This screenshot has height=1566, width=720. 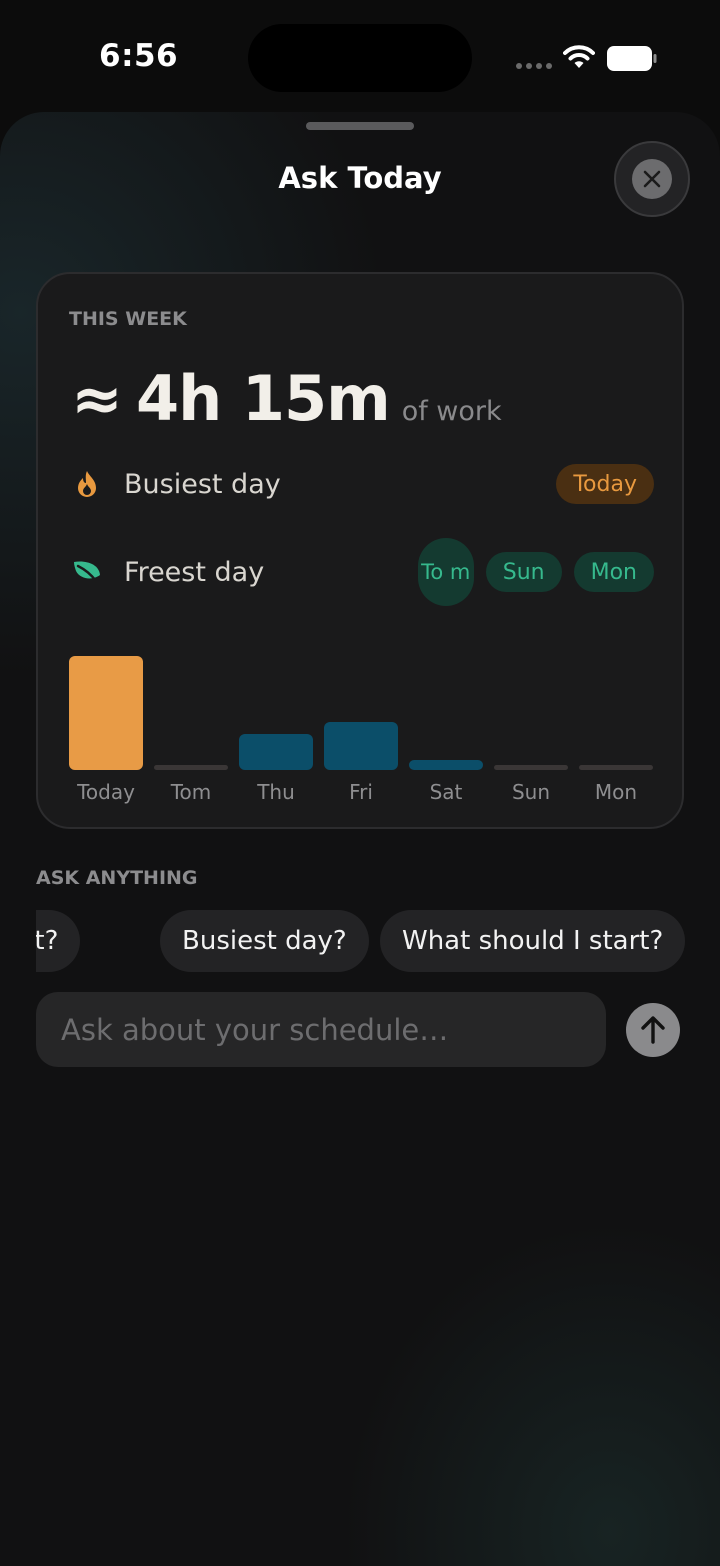 I want to click on arrow-up-icon, so click(x=653, y=1030).